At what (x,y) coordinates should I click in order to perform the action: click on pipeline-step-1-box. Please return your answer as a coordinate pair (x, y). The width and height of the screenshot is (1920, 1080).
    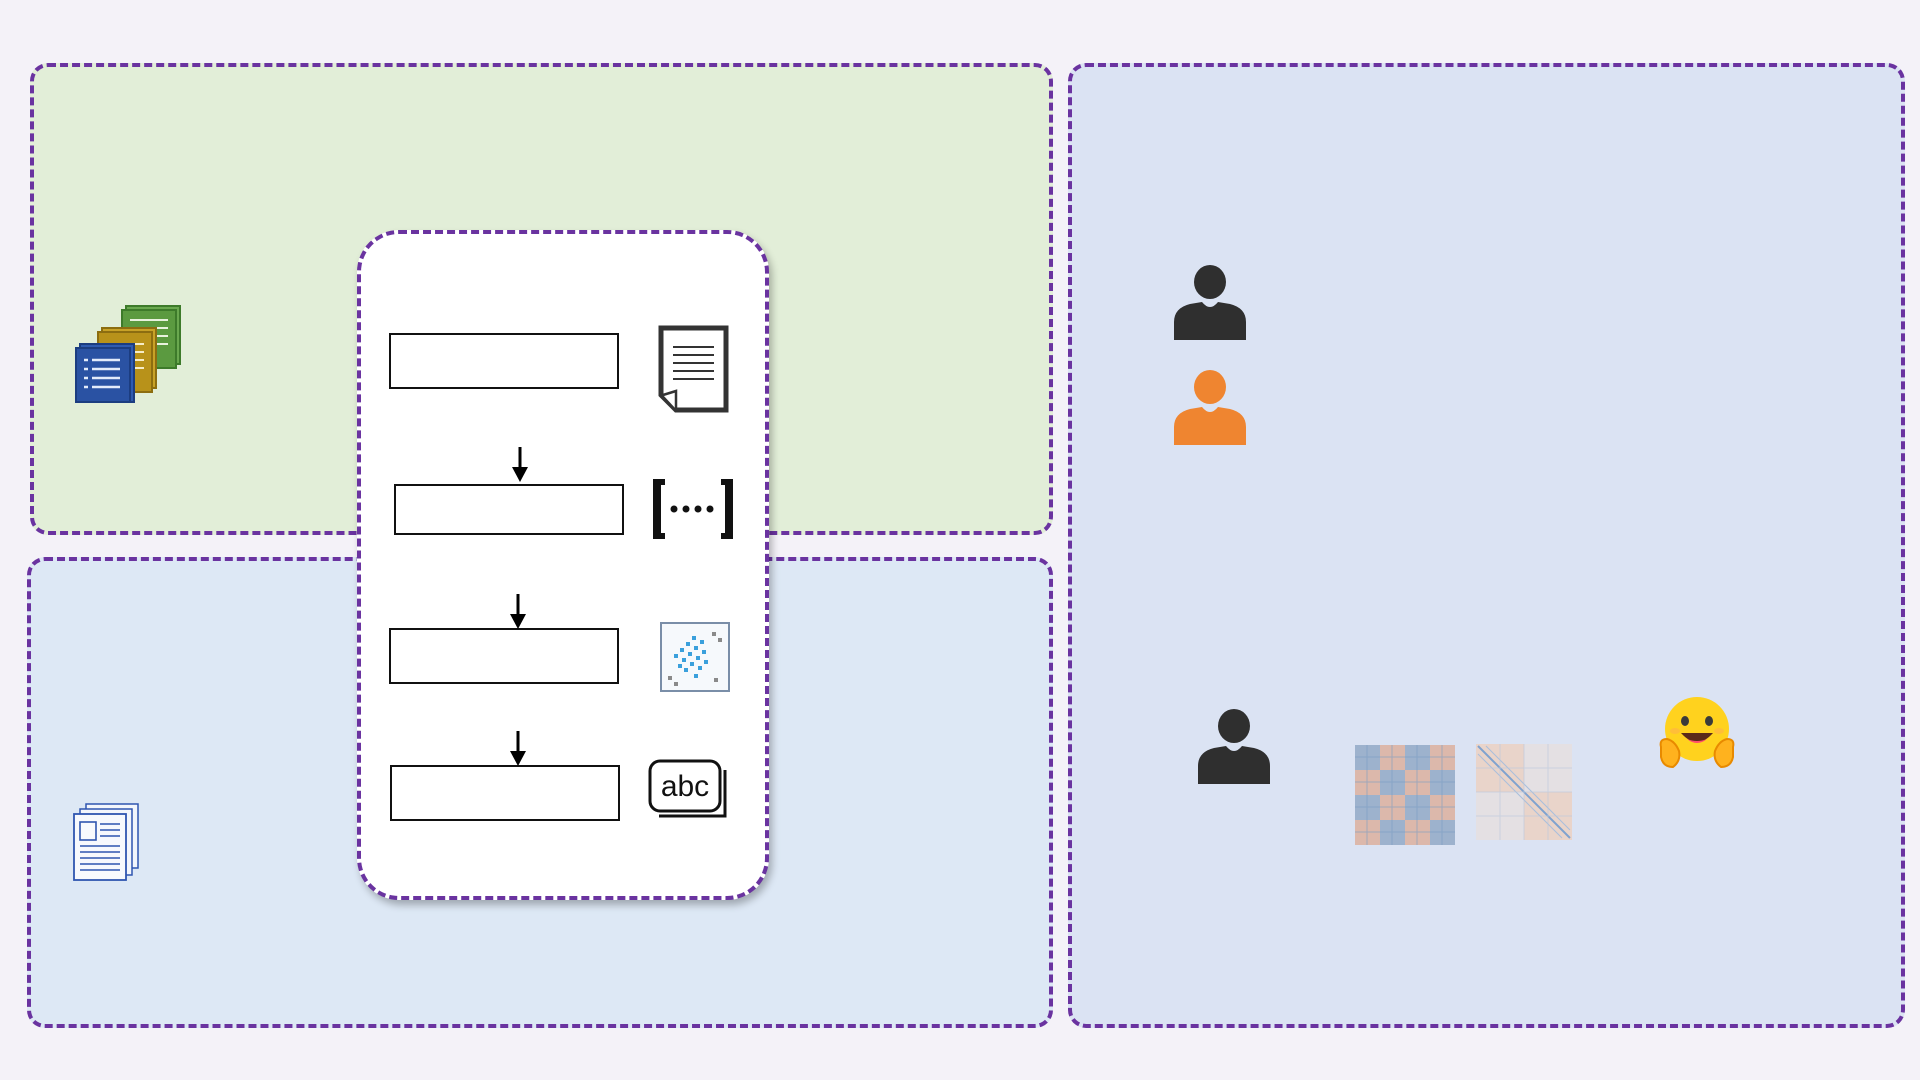
    Looking at the image, I should click on (504, 361).